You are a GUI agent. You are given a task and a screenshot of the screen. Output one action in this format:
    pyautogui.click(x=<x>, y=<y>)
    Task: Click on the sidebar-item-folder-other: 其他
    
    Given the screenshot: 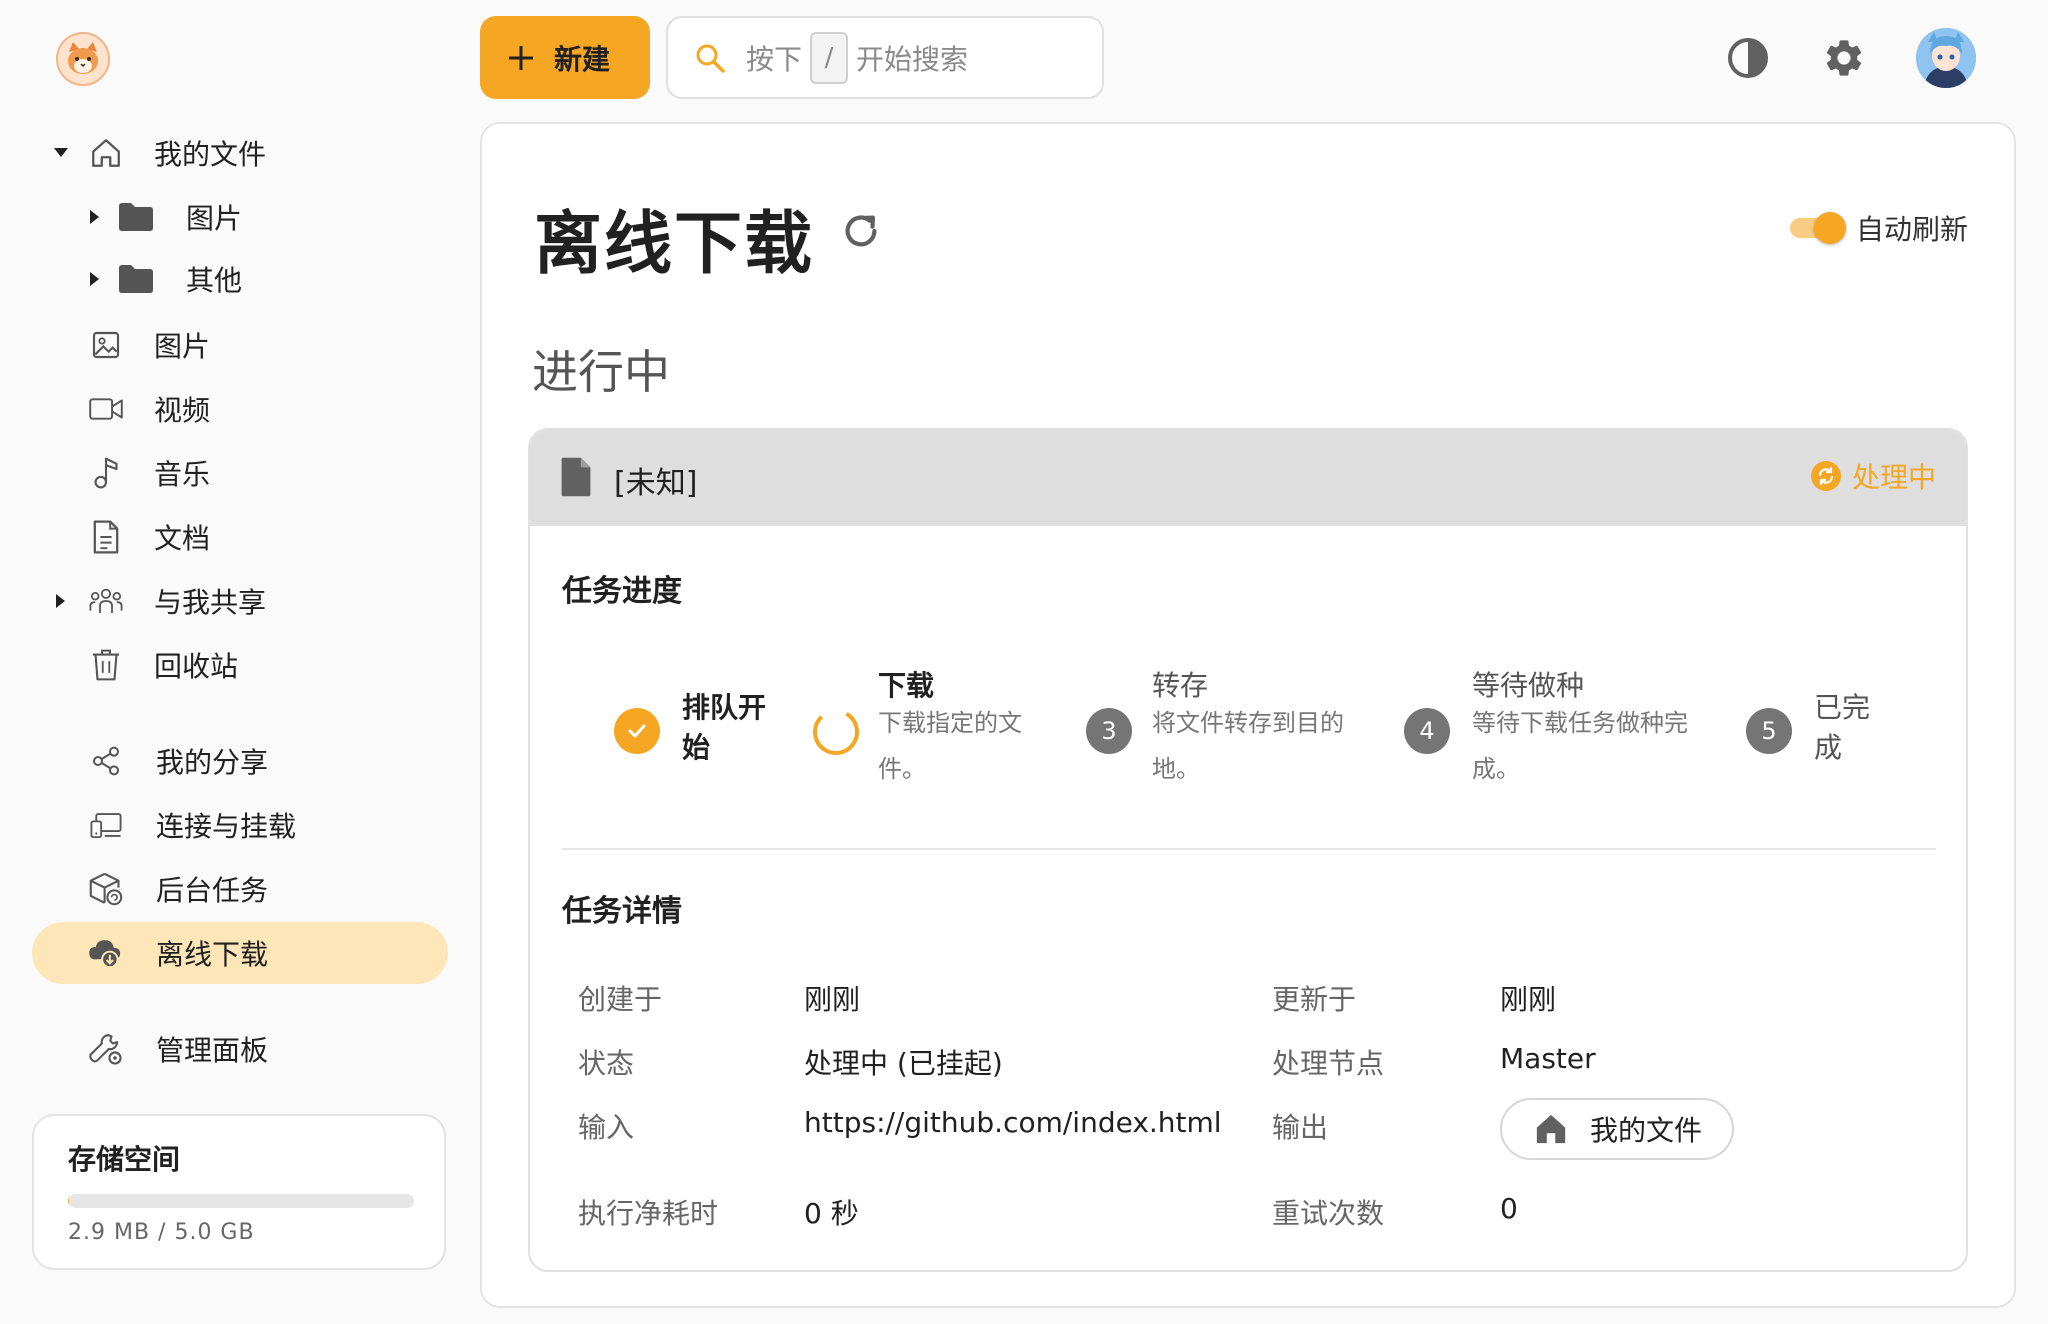 What is the action you would take?
    pyautogui.click(x=240, y=279)
    